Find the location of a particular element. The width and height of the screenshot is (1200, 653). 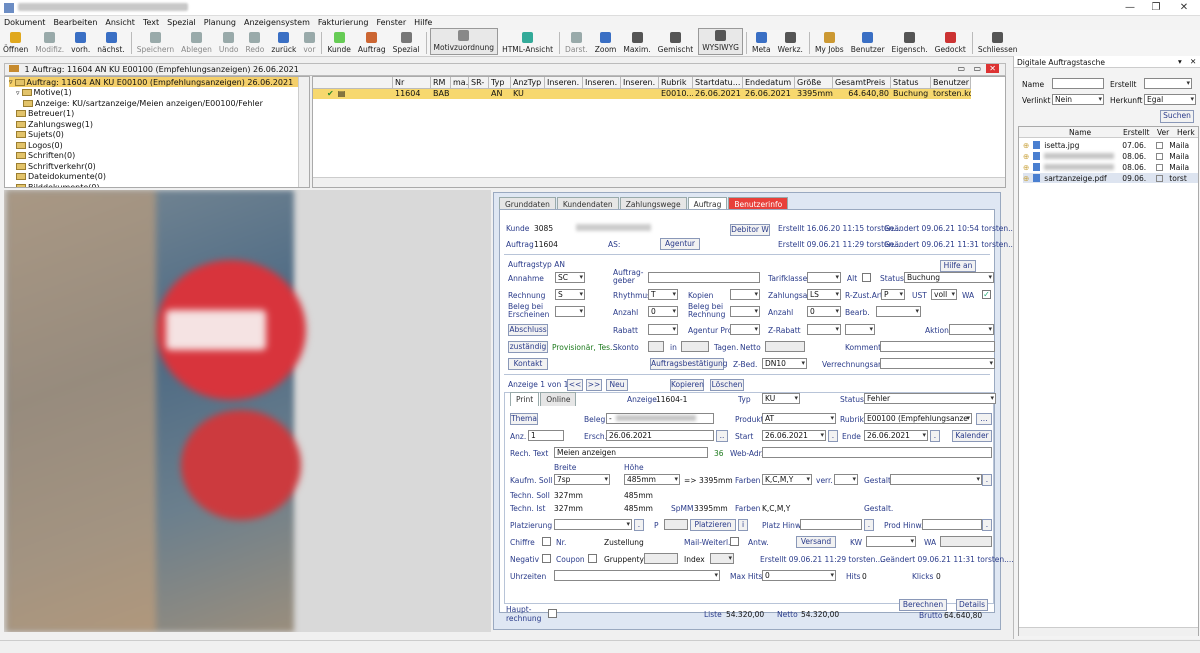

column-header: Benutzer is located at coordinates (951, 82).